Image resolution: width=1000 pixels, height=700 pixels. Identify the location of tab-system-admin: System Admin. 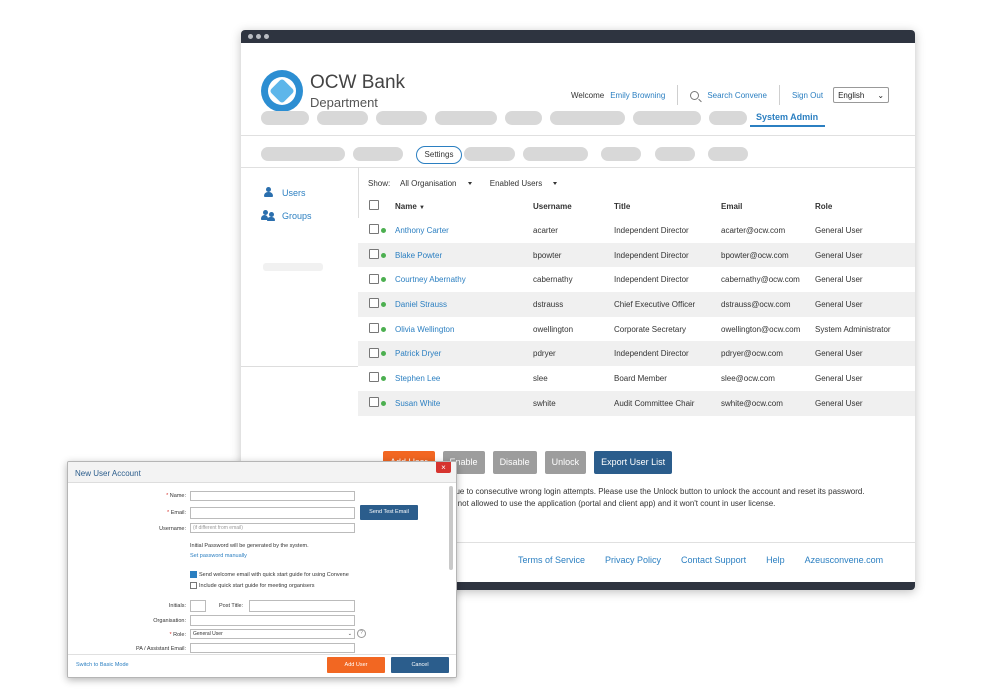
(787, 116).